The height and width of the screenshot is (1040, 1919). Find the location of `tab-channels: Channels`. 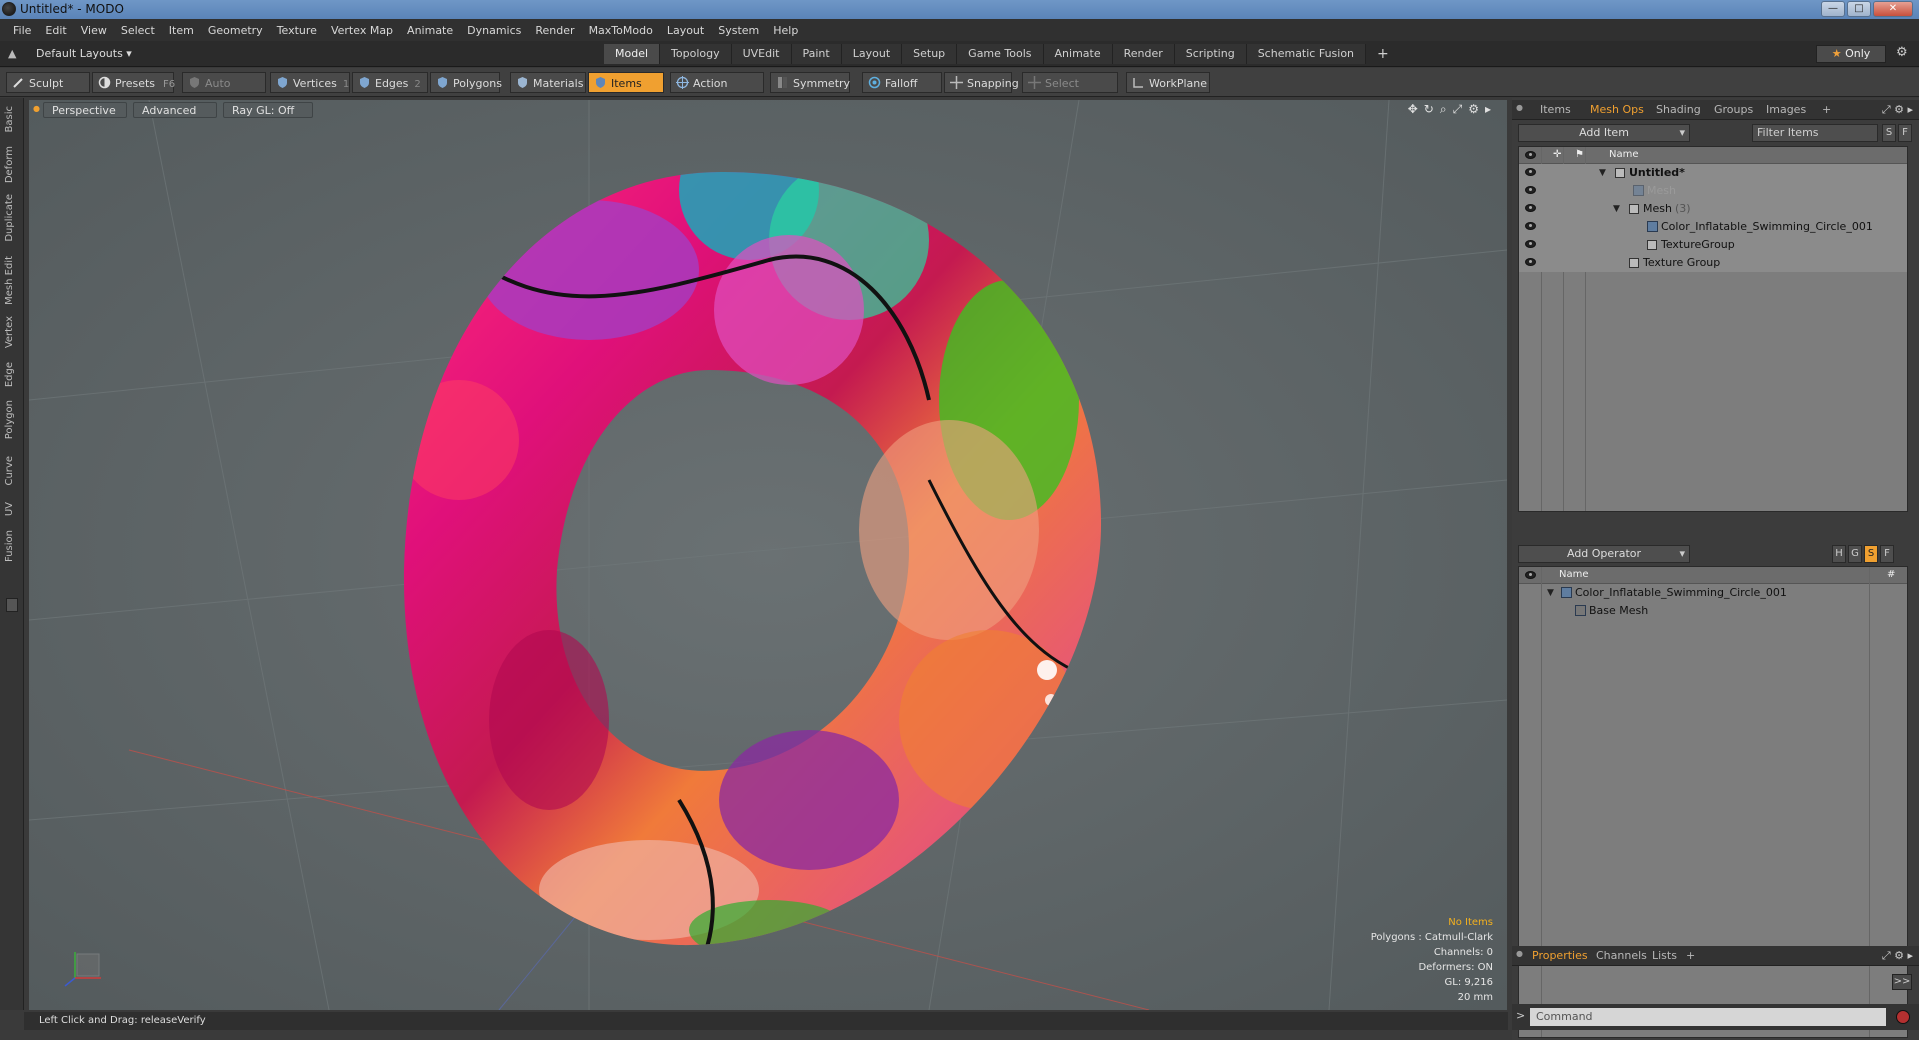

tab-channels: Channels is located at coordinates (1621, 955).